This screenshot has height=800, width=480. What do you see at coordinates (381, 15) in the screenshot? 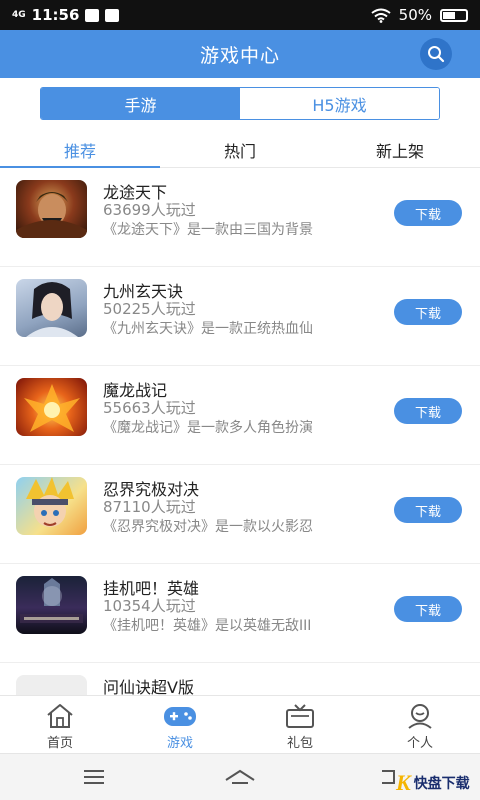
I see `wifi-icon` at bounding box center [381, 15].